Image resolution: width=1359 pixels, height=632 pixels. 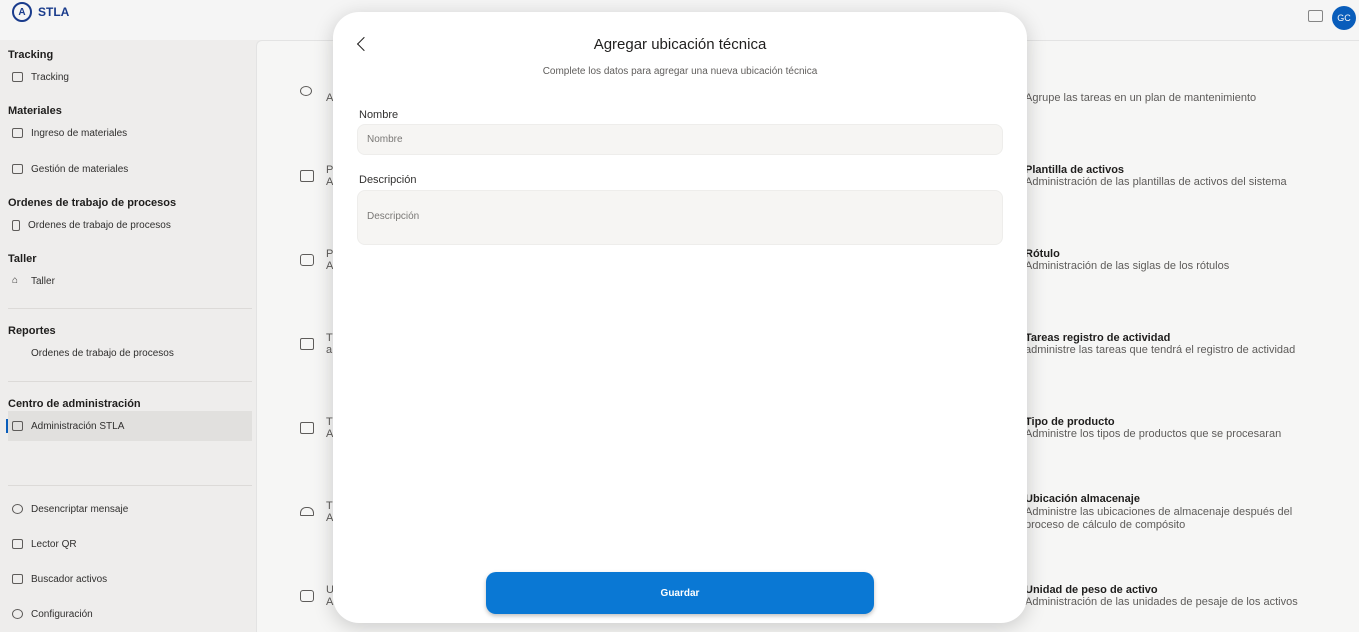 I want to click on name-label: Nombre, so click(x=379, y=115).